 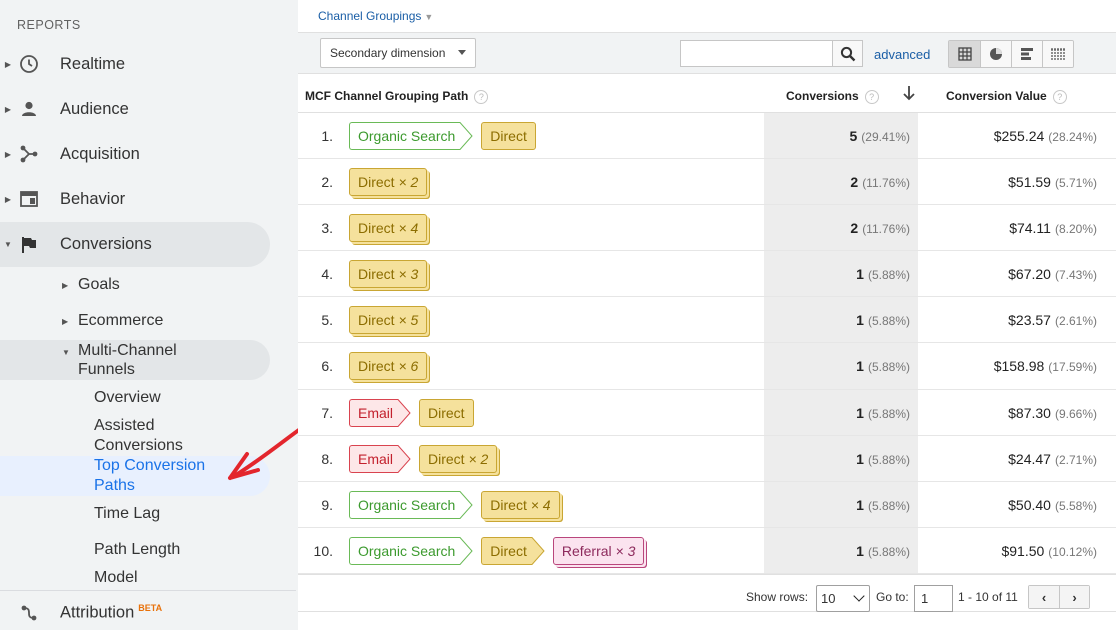 I want to click on channel-chip-referral: Referral × 3, so click(x=598, y=550).